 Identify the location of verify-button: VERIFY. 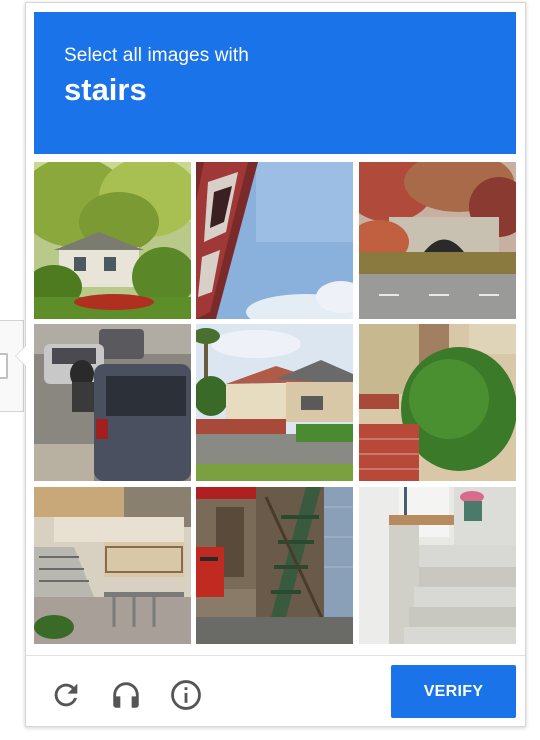
(453, 691).